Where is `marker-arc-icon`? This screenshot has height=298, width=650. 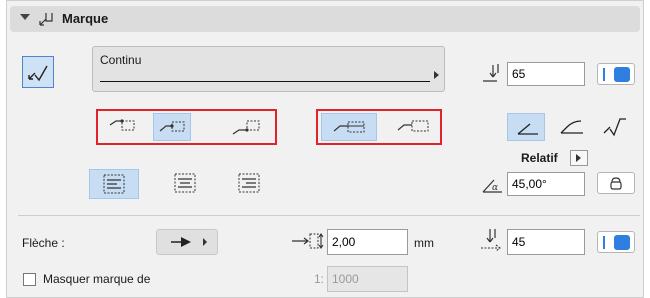 marker-arc-icon is located at coordinates (571, 127).